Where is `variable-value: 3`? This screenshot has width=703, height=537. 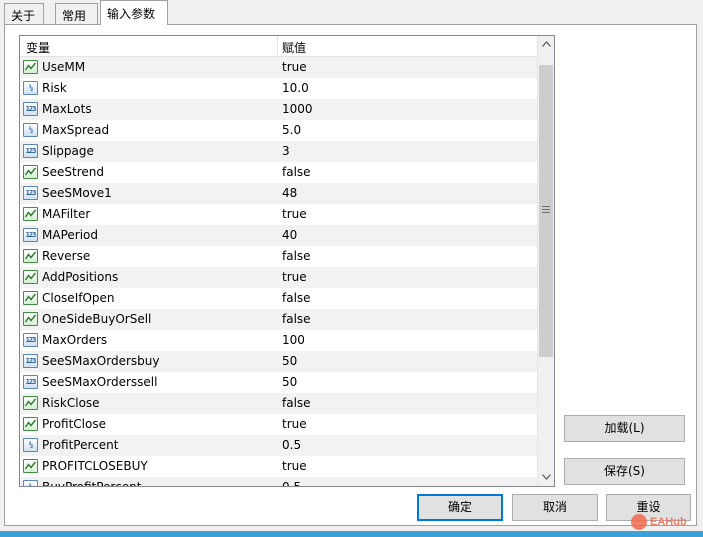 variable-value: 3 is located at coordinates (286, 151).